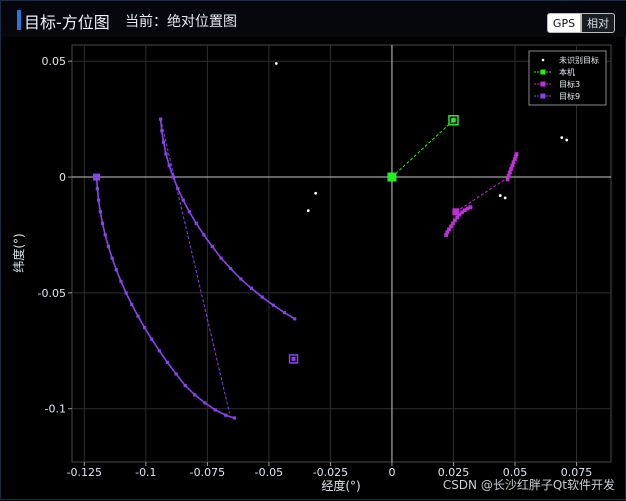  I want to click on legend-label: 目标3, so click(569, 84).